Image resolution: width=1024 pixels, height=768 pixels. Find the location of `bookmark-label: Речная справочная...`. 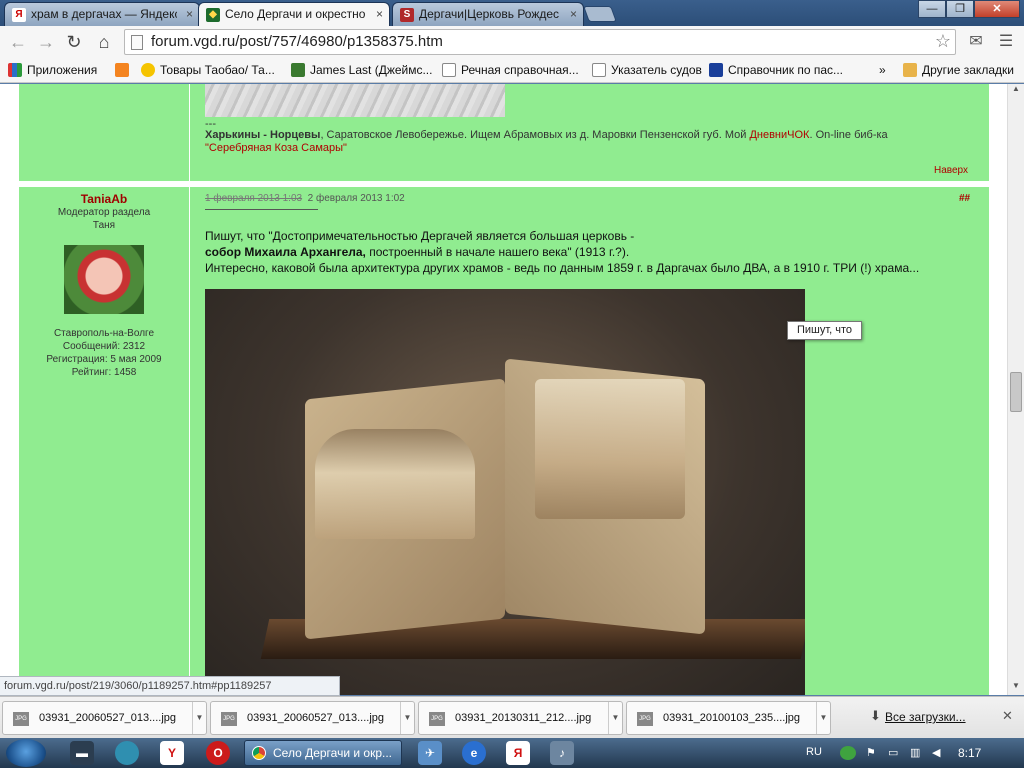

bookmark-label: Речная справочная... is located at coordinates (520, 70).